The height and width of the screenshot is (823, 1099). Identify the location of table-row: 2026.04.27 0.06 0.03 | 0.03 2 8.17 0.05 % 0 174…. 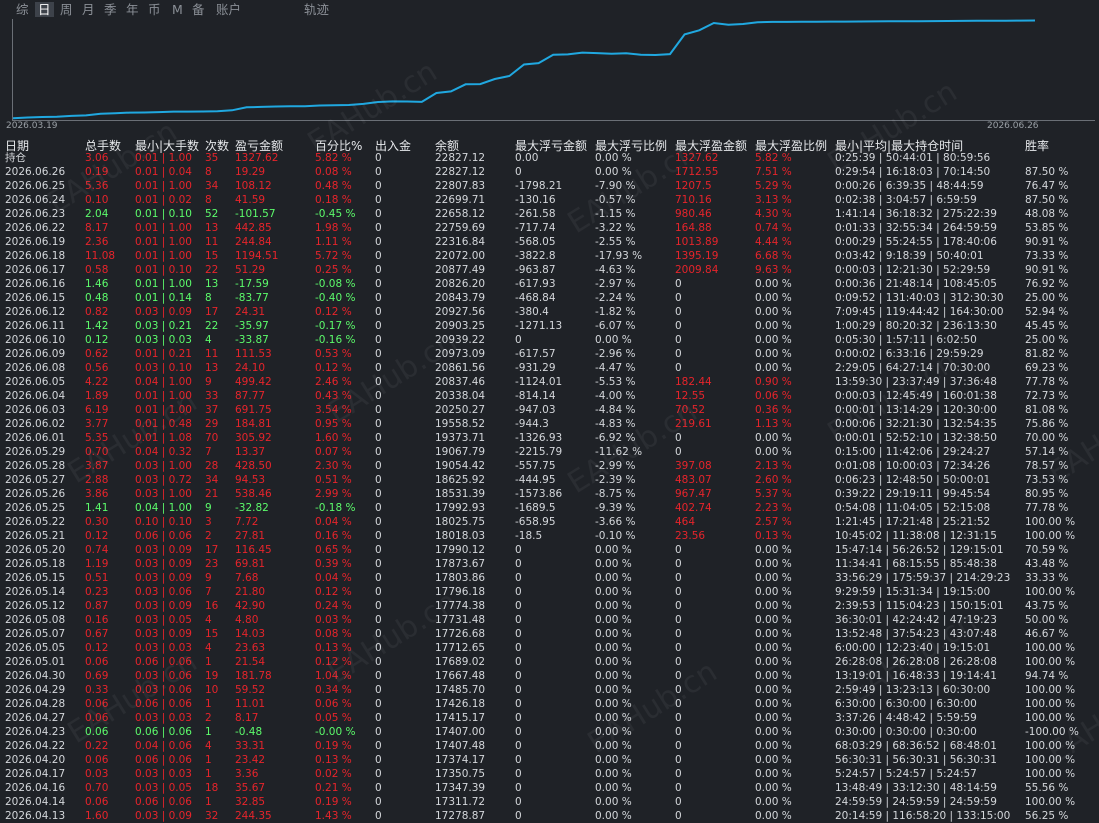
(549, 718).